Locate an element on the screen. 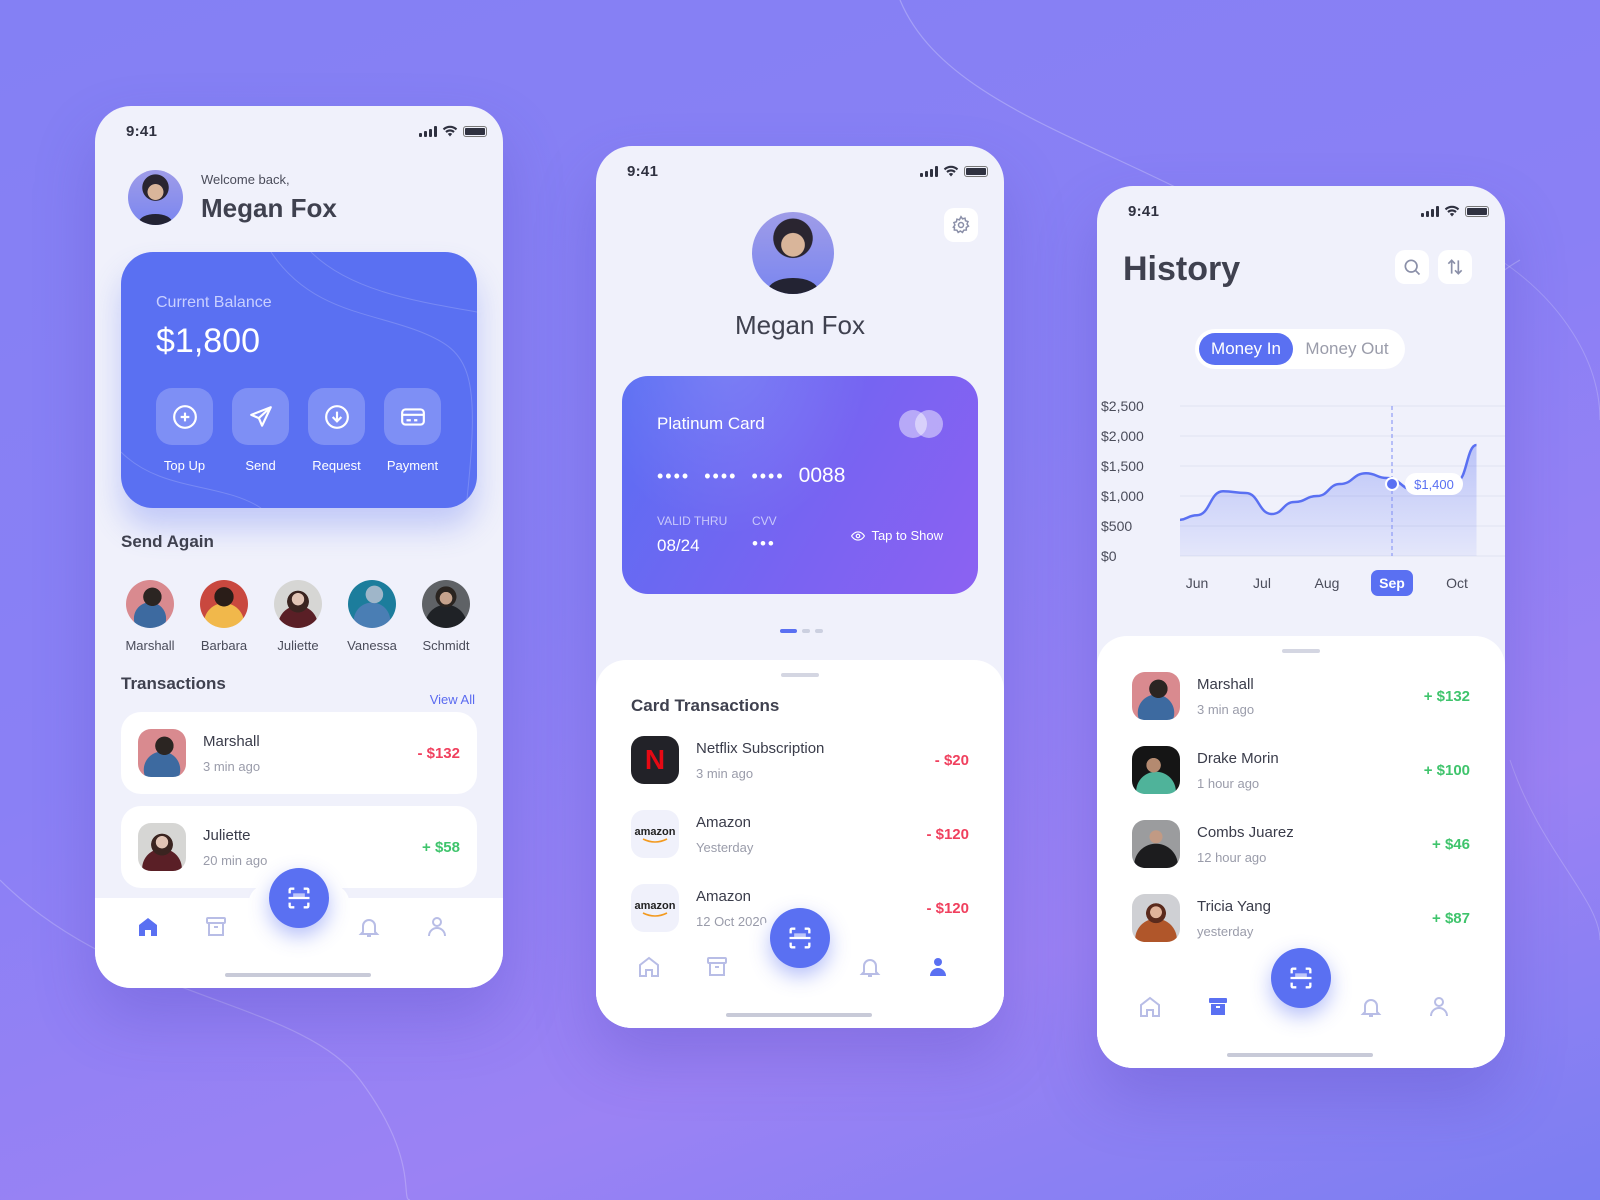 The height and width of the screenshot is (1200, 1600). transaction-row: N Netflix Subscription 3 min ago - $20 is located at coordinates (800, 760).